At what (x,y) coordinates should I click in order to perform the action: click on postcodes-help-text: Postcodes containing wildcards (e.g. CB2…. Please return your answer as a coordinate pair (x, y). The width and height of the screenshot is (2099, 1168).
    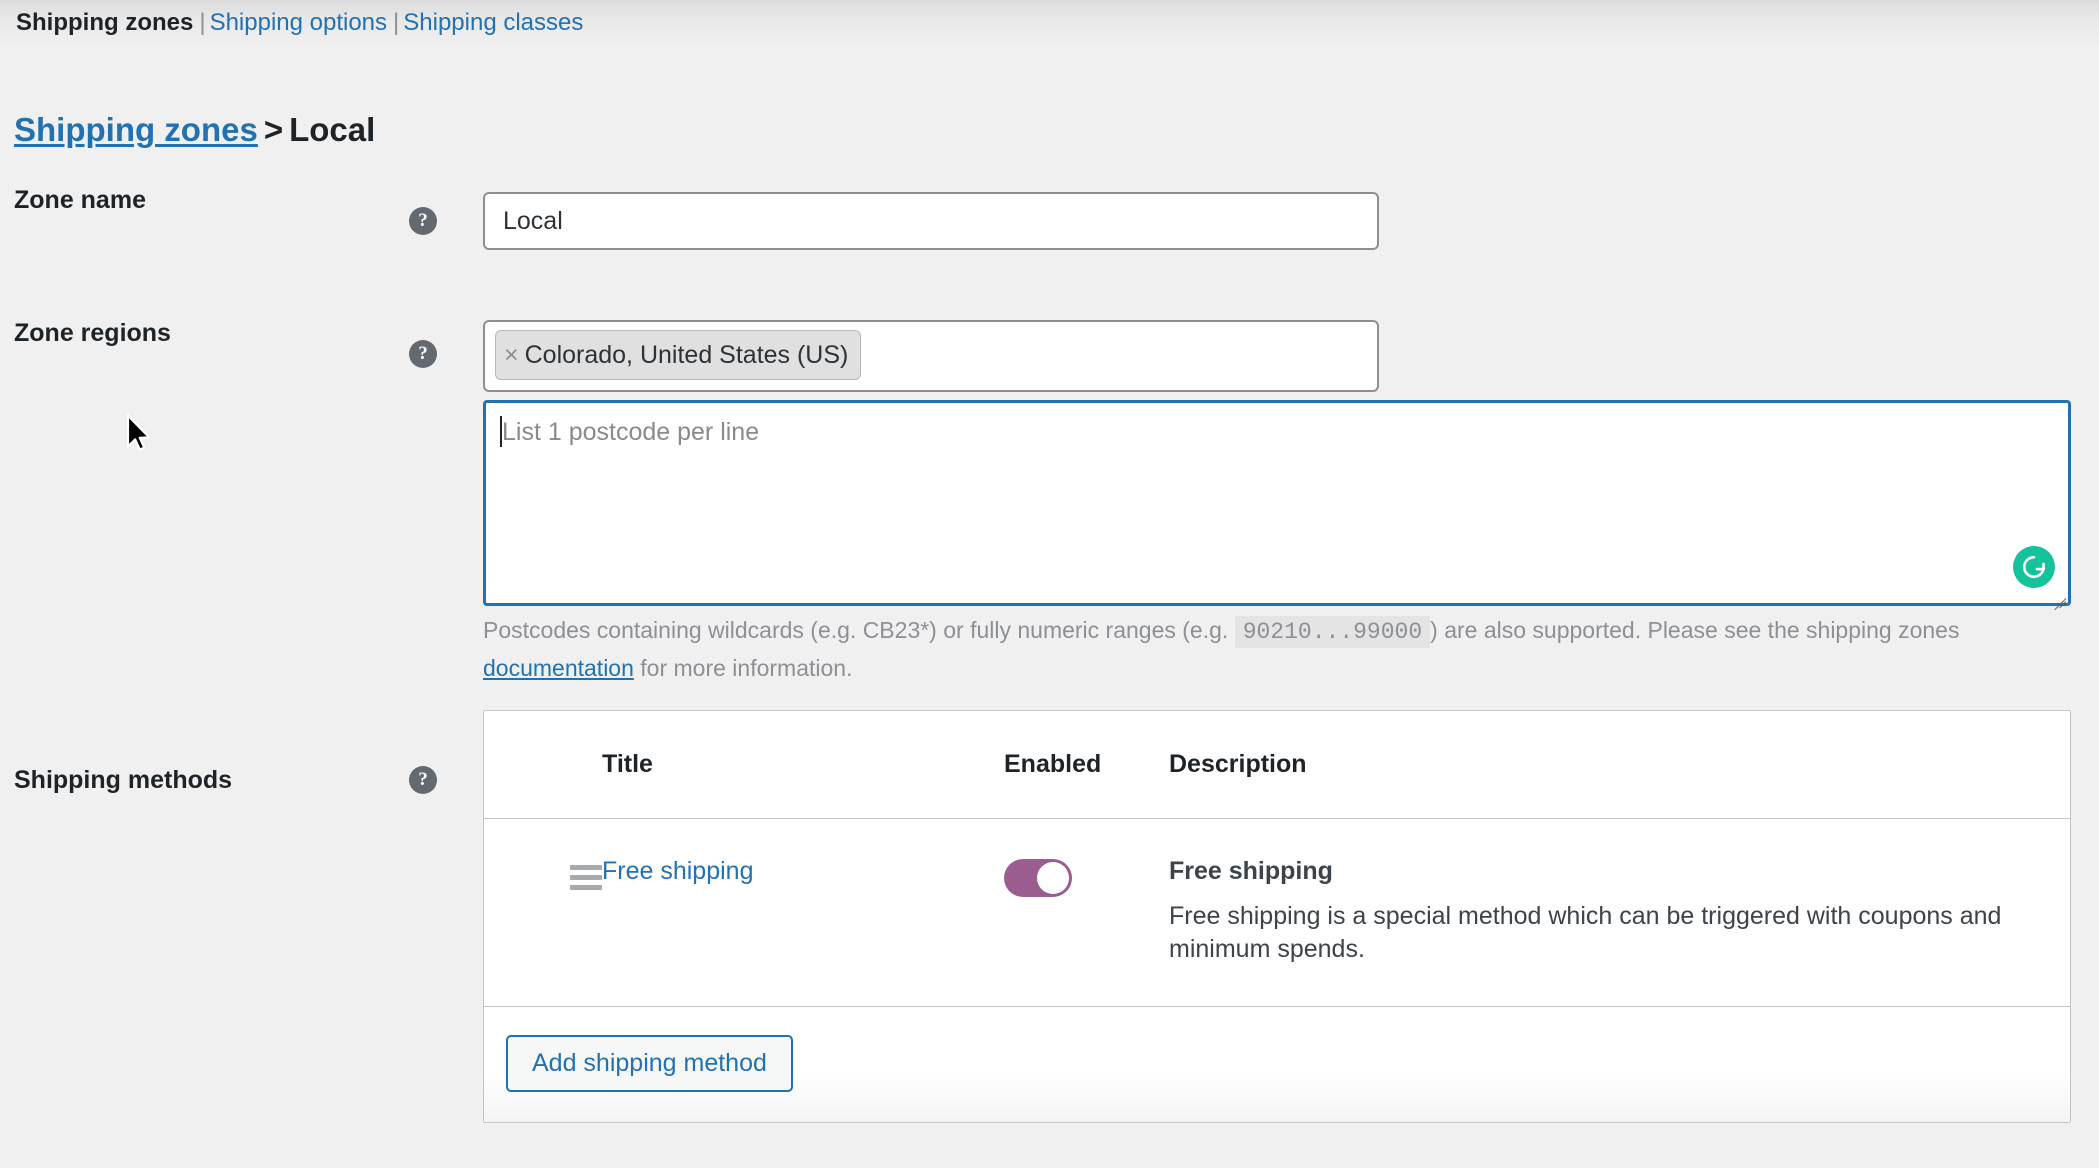
    Looking at the image, I should click on (1255, 649).